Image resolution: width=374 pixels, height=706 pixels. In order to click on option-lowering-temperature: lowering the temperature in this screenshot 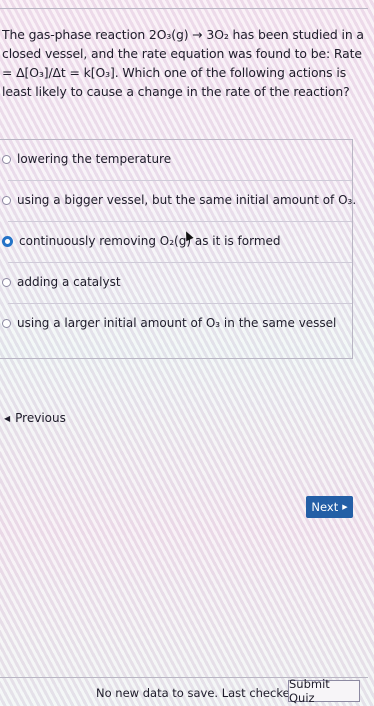, I will do `click(177, 159)`.